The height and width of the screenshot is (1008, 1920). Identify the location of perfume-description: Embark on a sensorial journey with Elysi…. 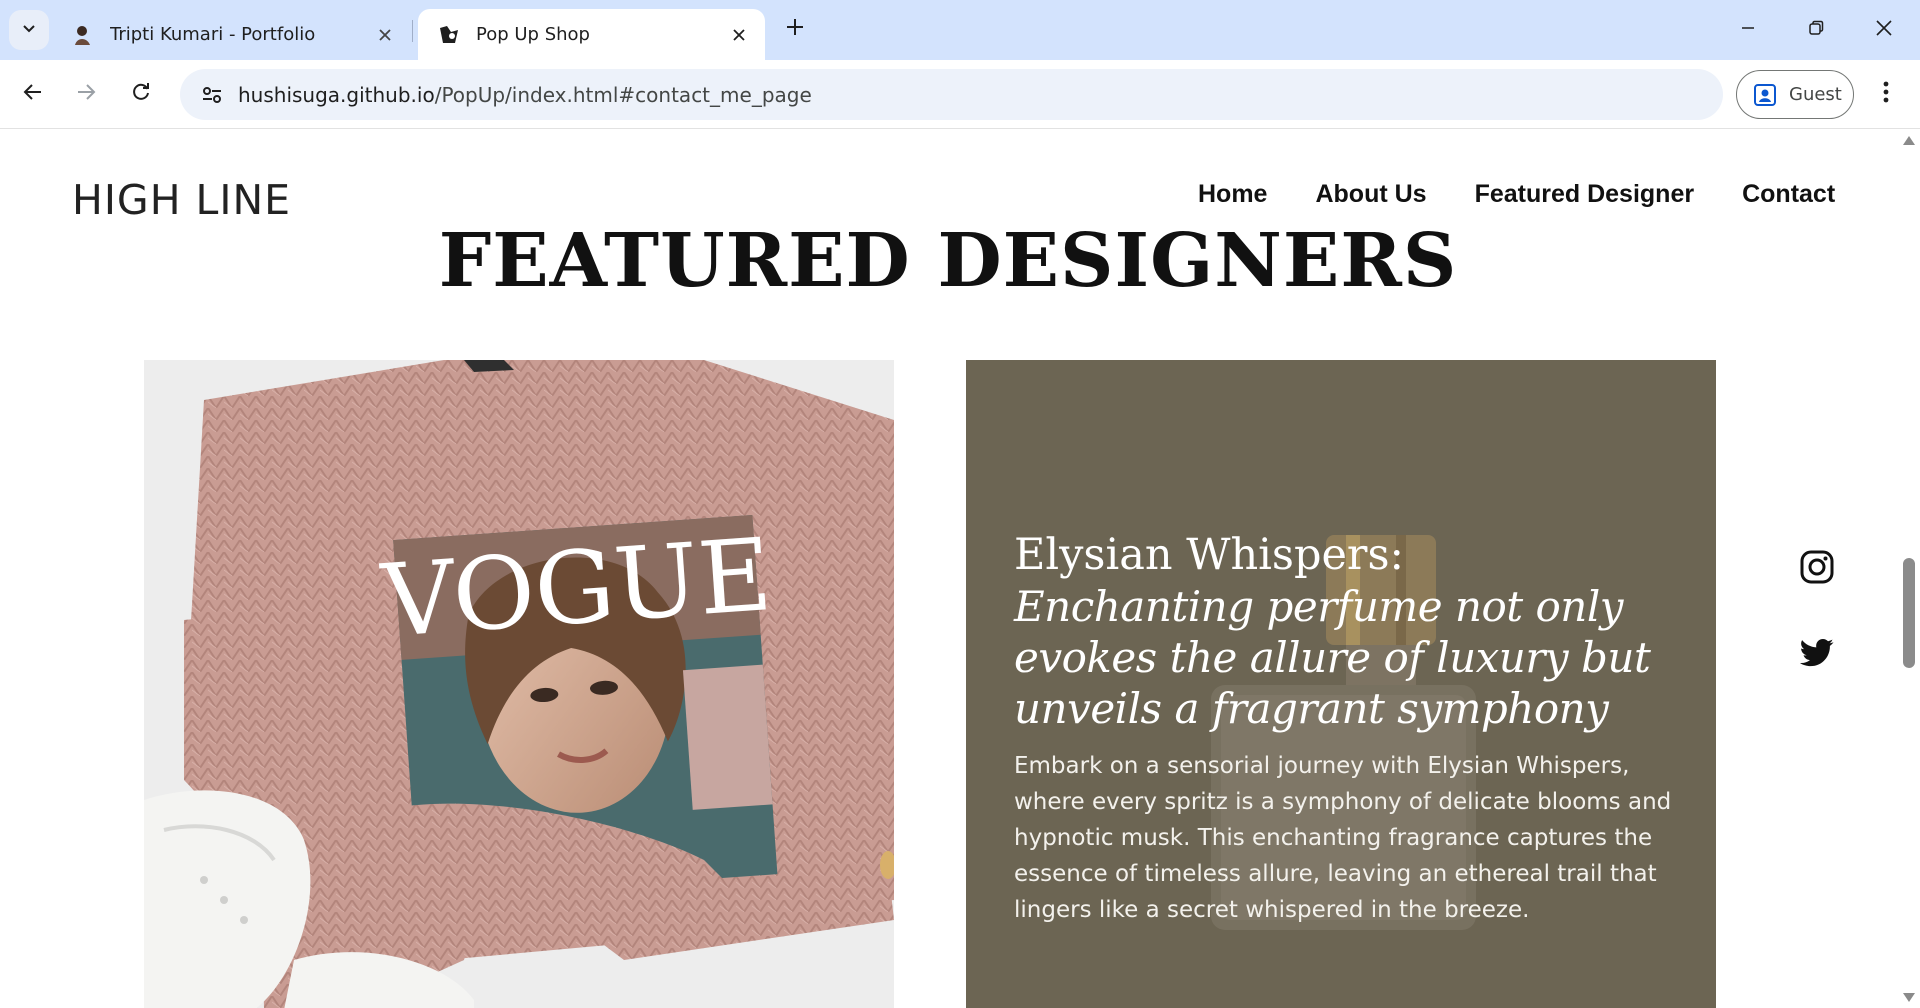
(1343, 838).